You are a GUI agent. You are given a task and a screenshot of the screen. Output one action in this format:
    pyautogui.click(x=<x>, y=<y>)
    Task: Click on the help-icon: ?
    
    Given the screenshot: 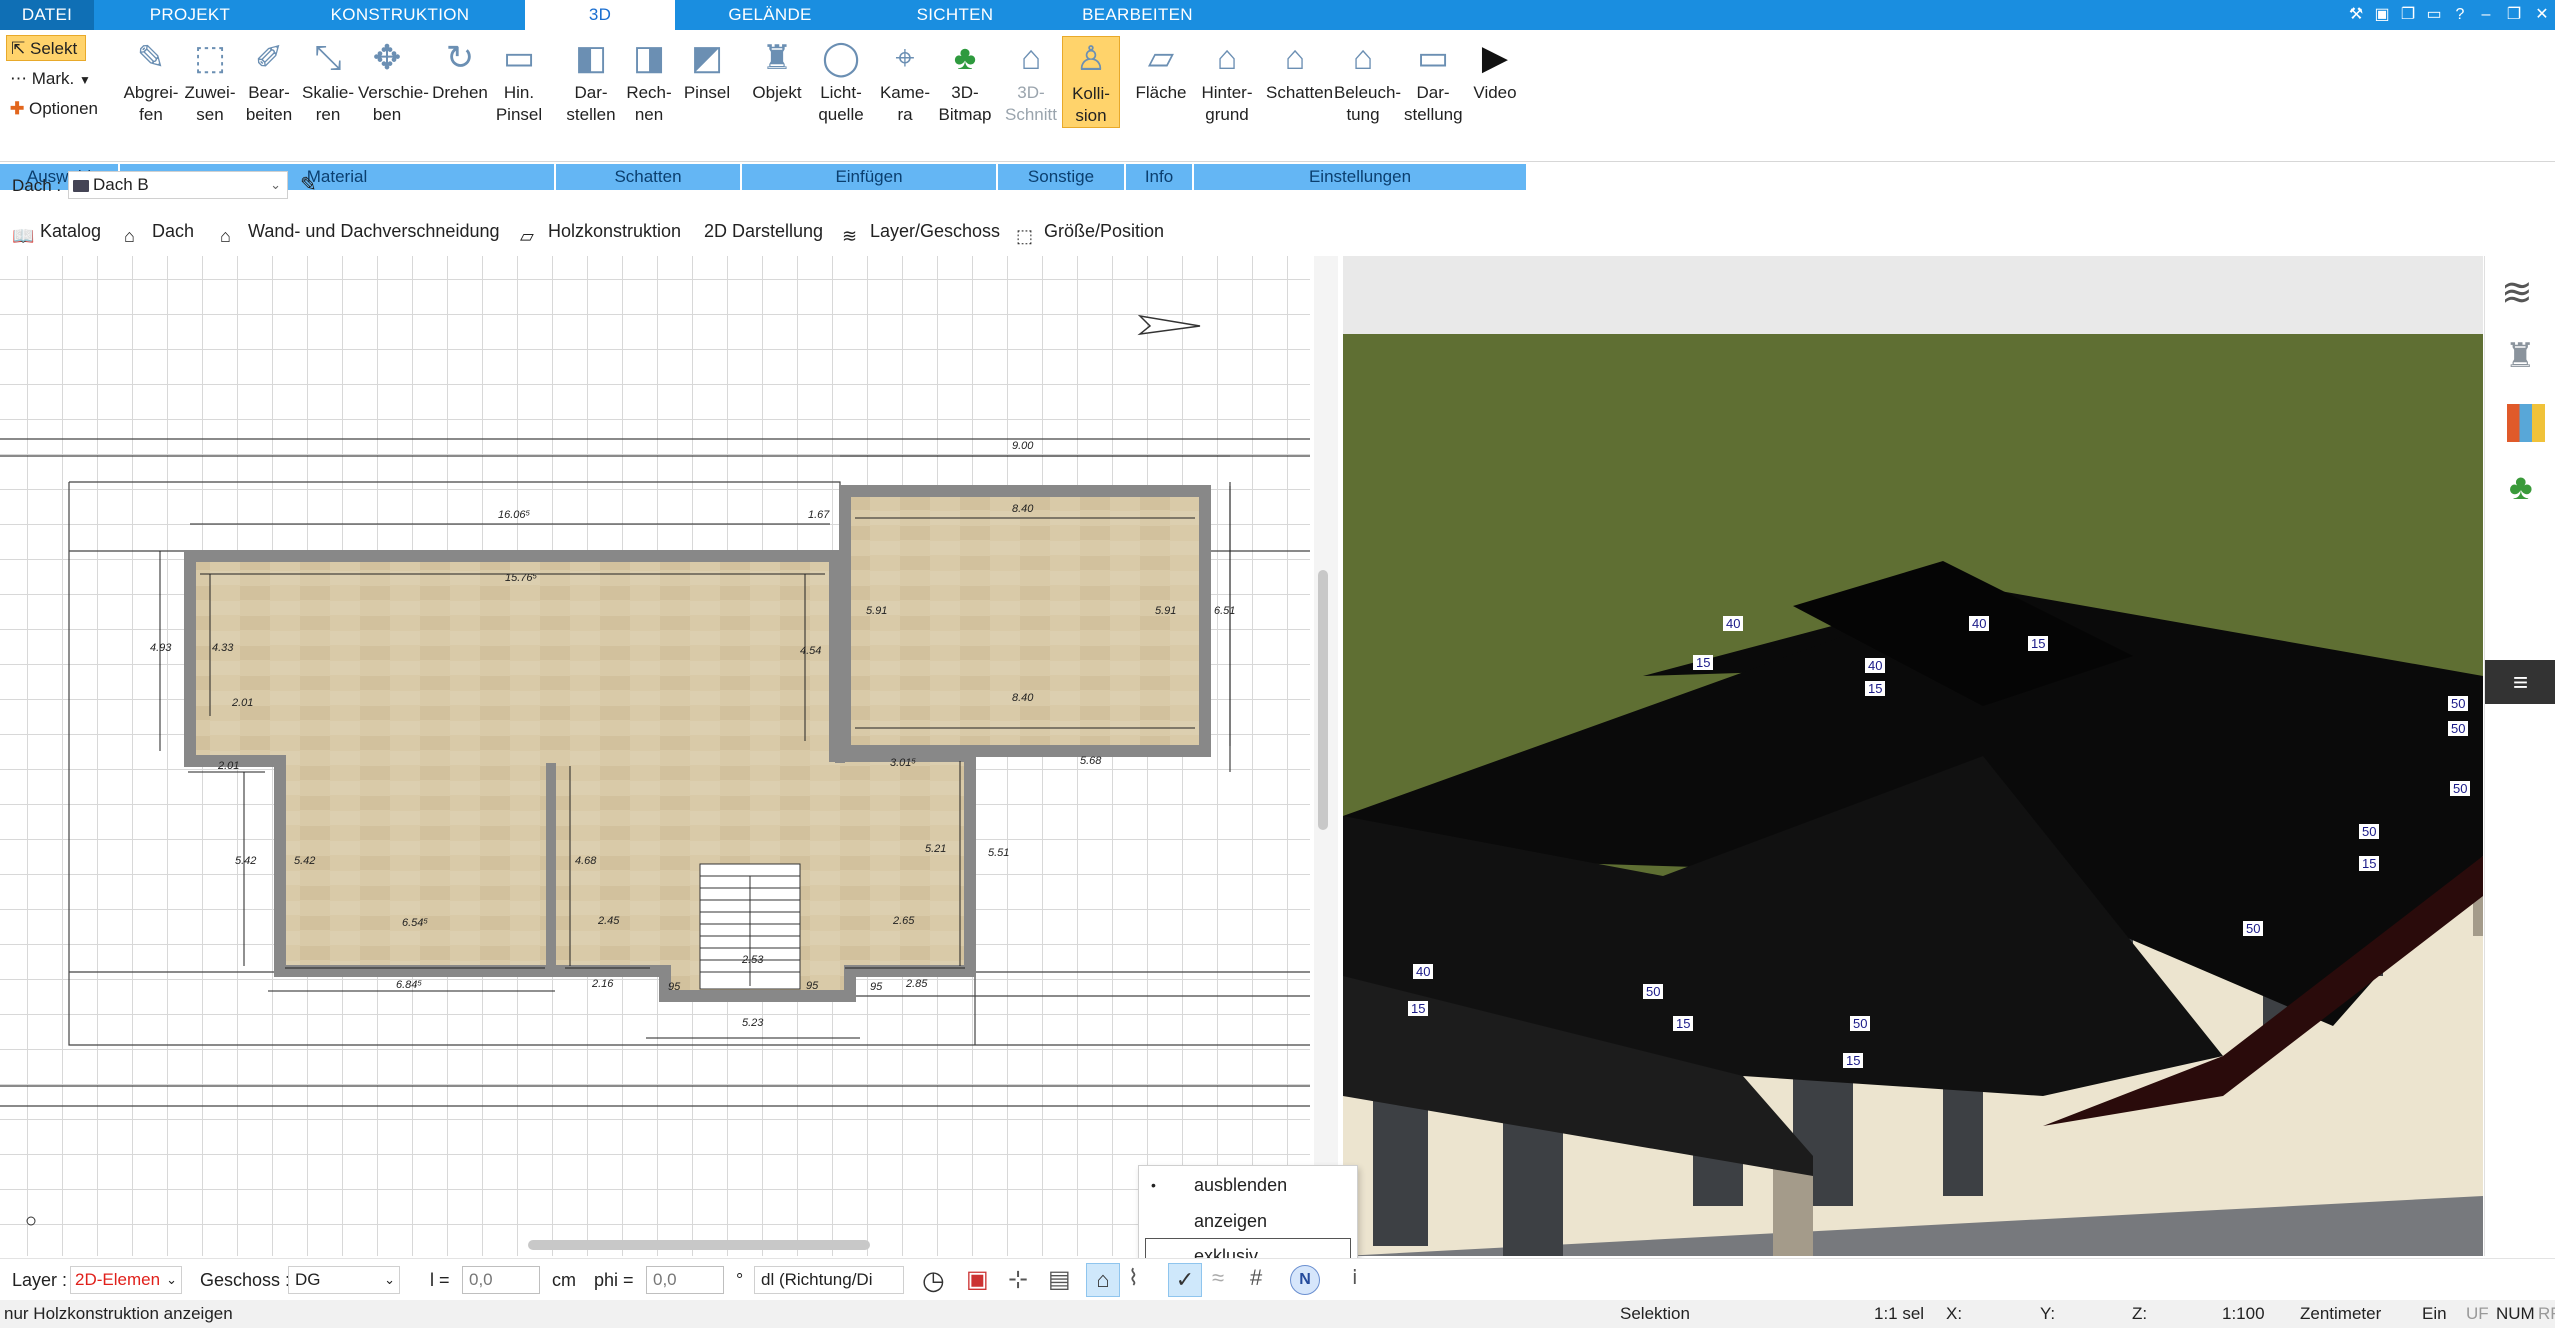 What is the action you would take?
    pyautogui.click(x=2460, y=15)
    